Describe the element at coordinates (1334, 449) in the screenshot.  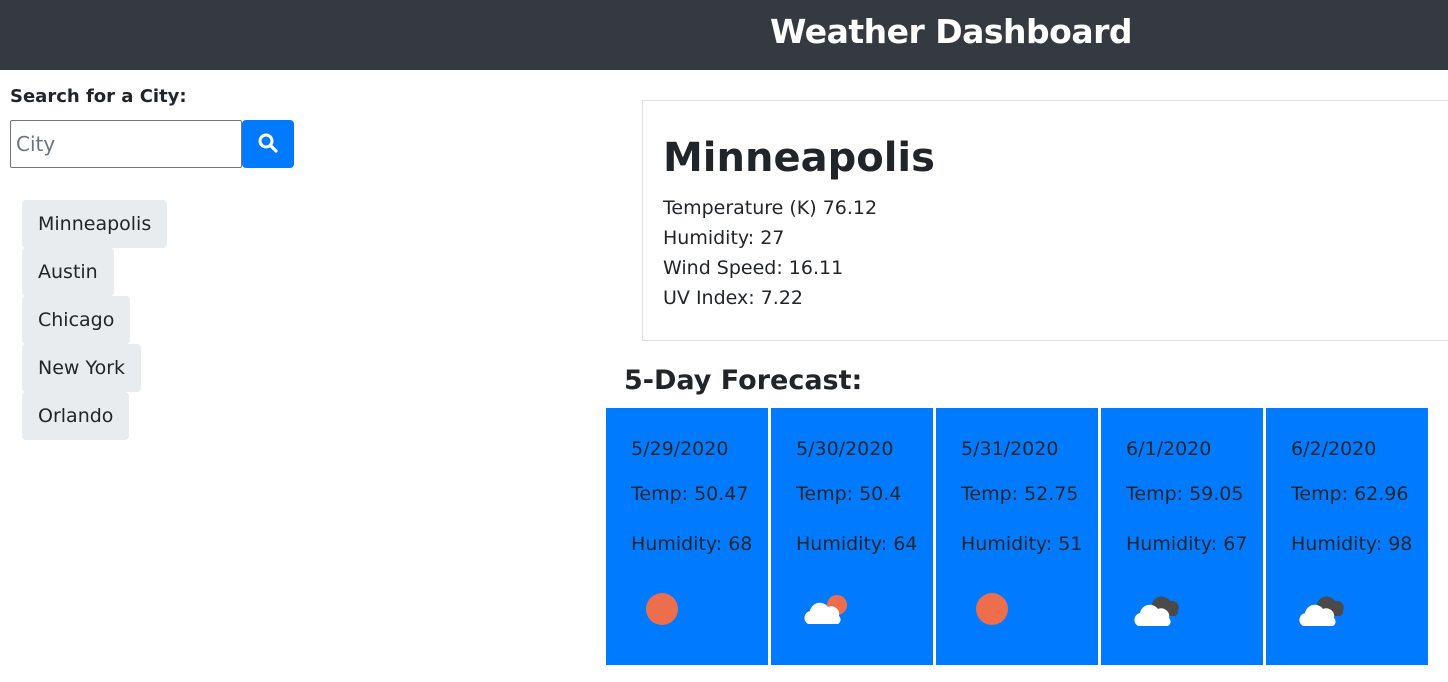
I see `forecast-date: 6/2/2020` at that location.